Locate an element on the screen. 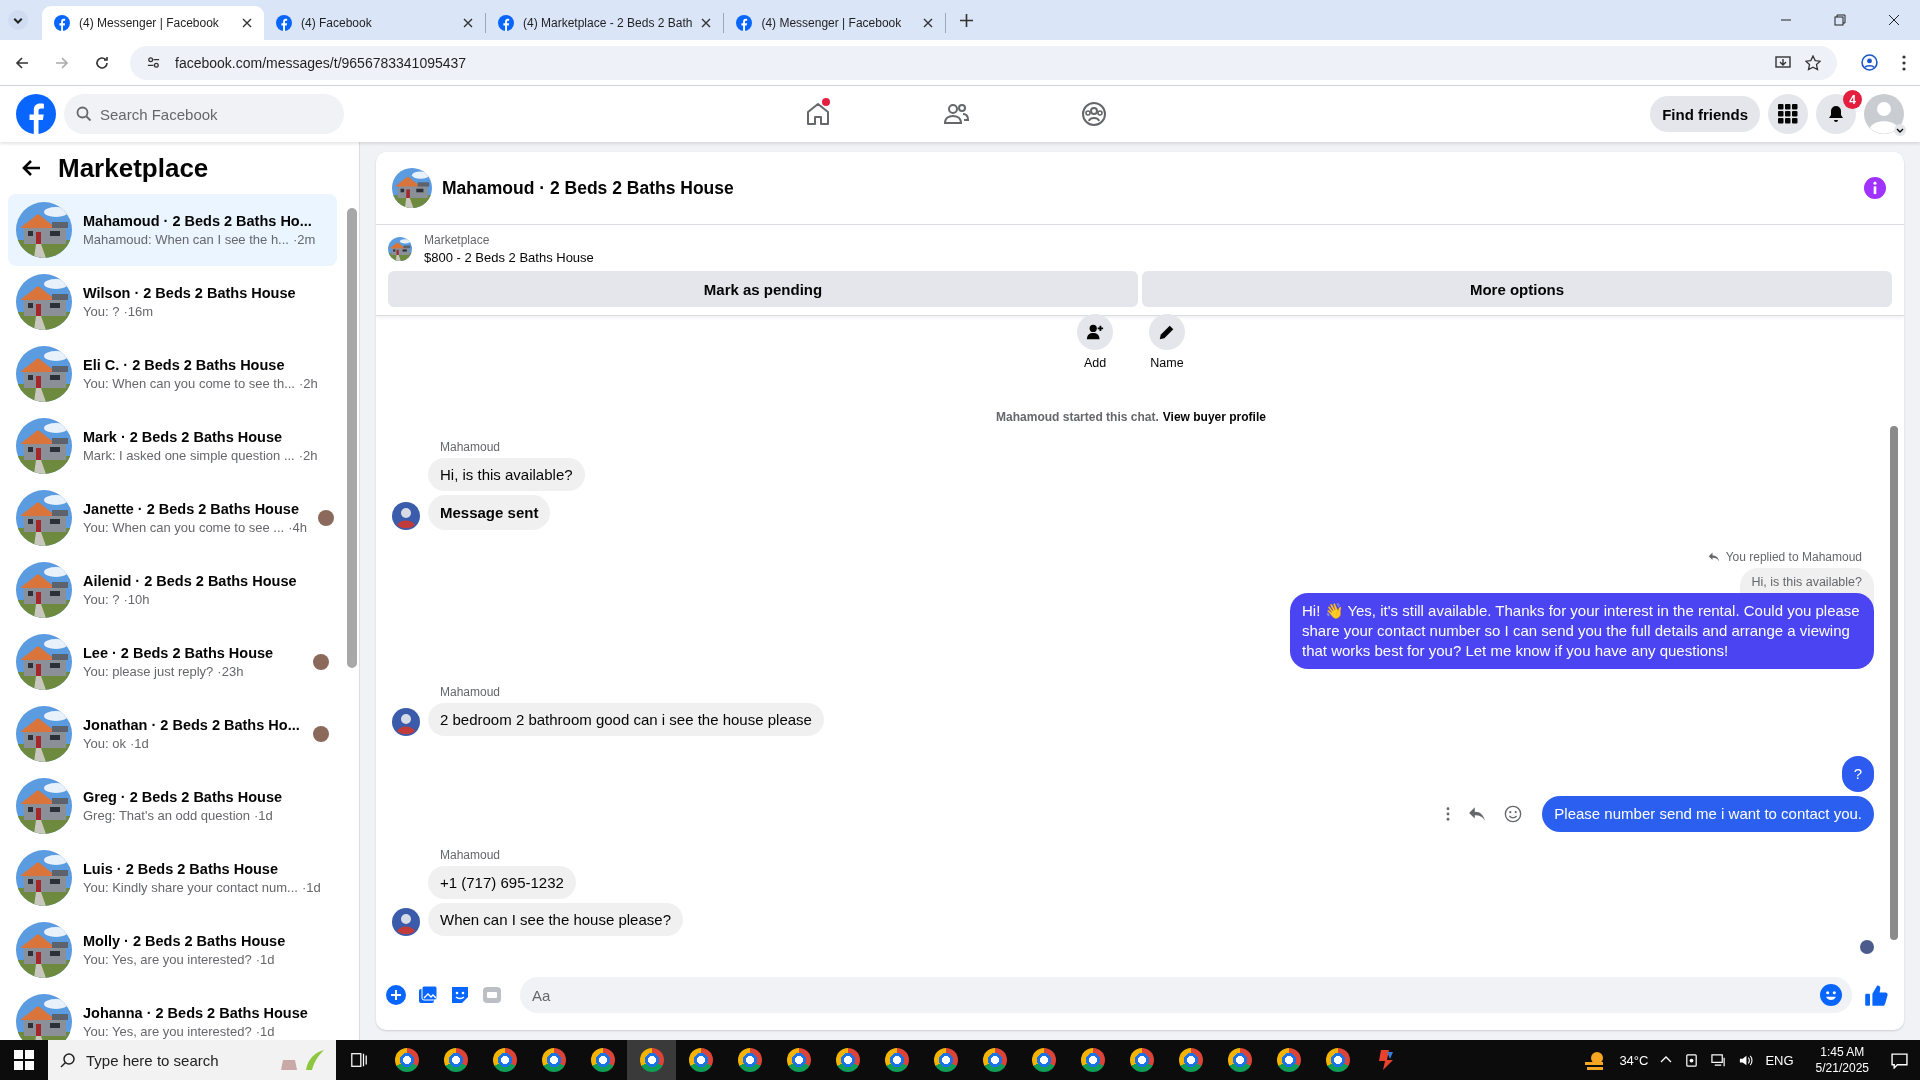  windows-start-icon is located at coordinates (24, 1060).